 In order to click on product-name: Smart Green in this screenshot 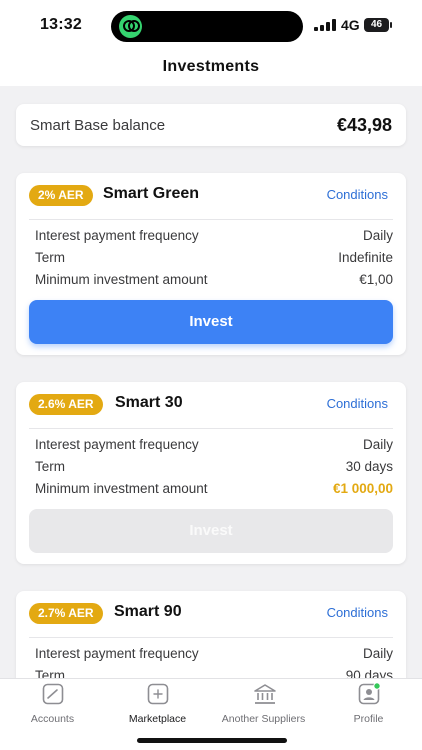, I will do `click(151, 193)`.